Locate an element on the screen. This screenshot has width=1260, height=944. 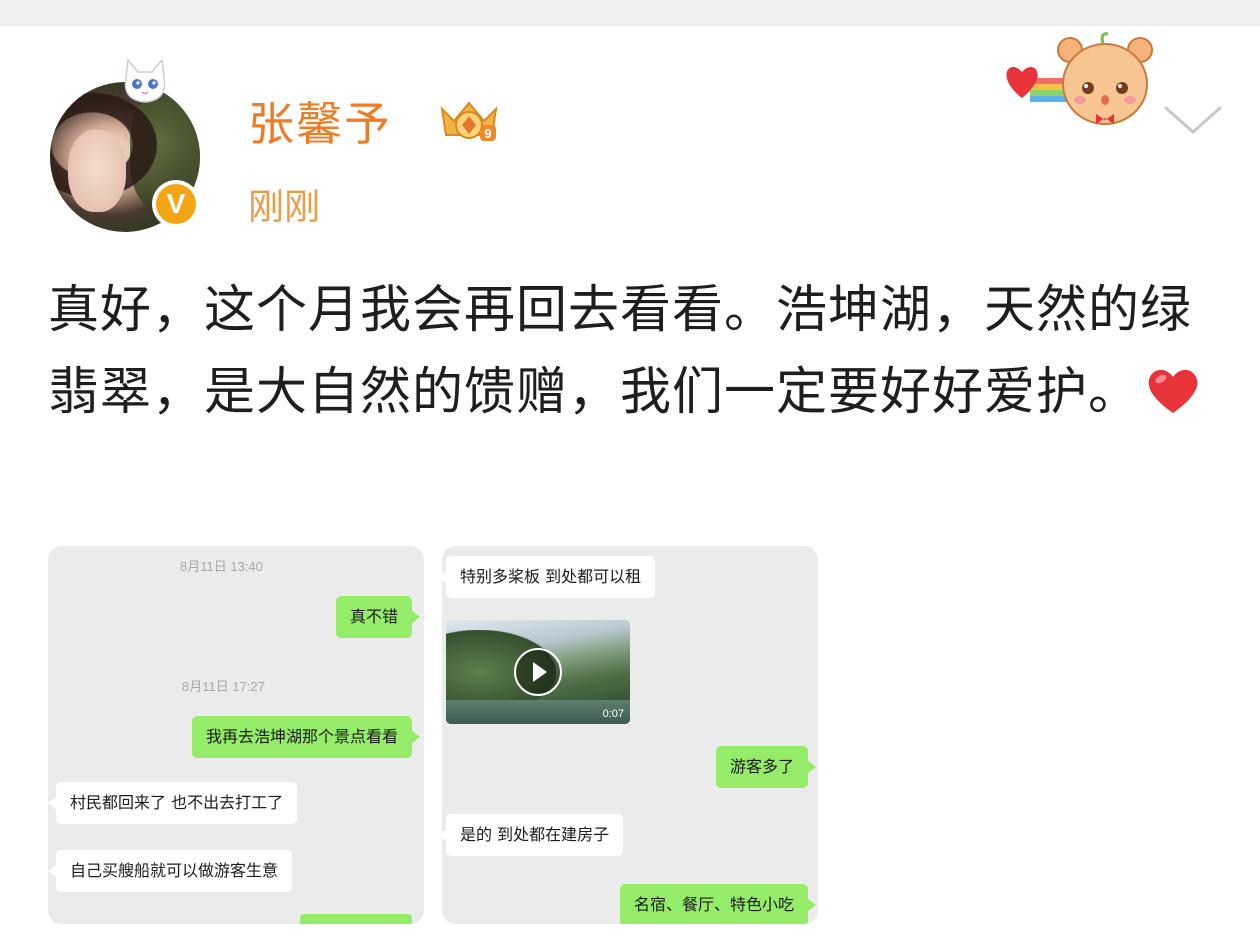
chat-bubble-in: 是的 到处都在建房子 is located at coordinates (533, 835).